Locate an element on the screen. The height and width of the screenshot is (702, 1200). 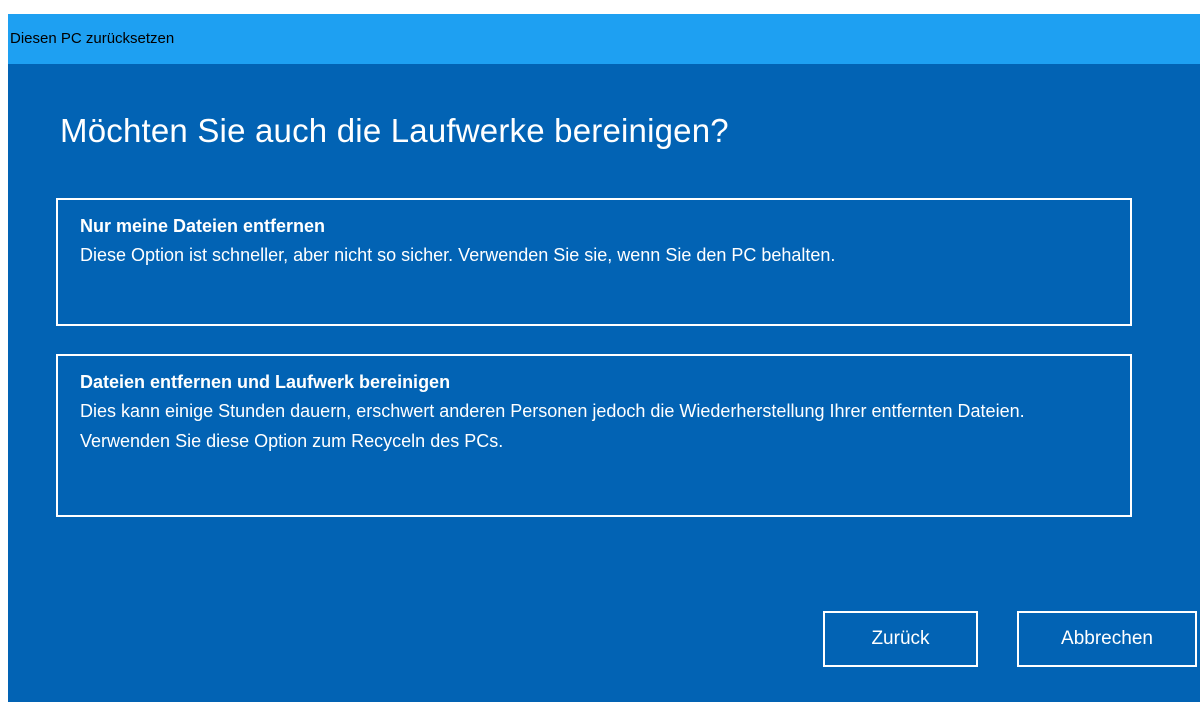
title-bar: Diesen PC zurücksetzen is located at coordinates (604, 39).